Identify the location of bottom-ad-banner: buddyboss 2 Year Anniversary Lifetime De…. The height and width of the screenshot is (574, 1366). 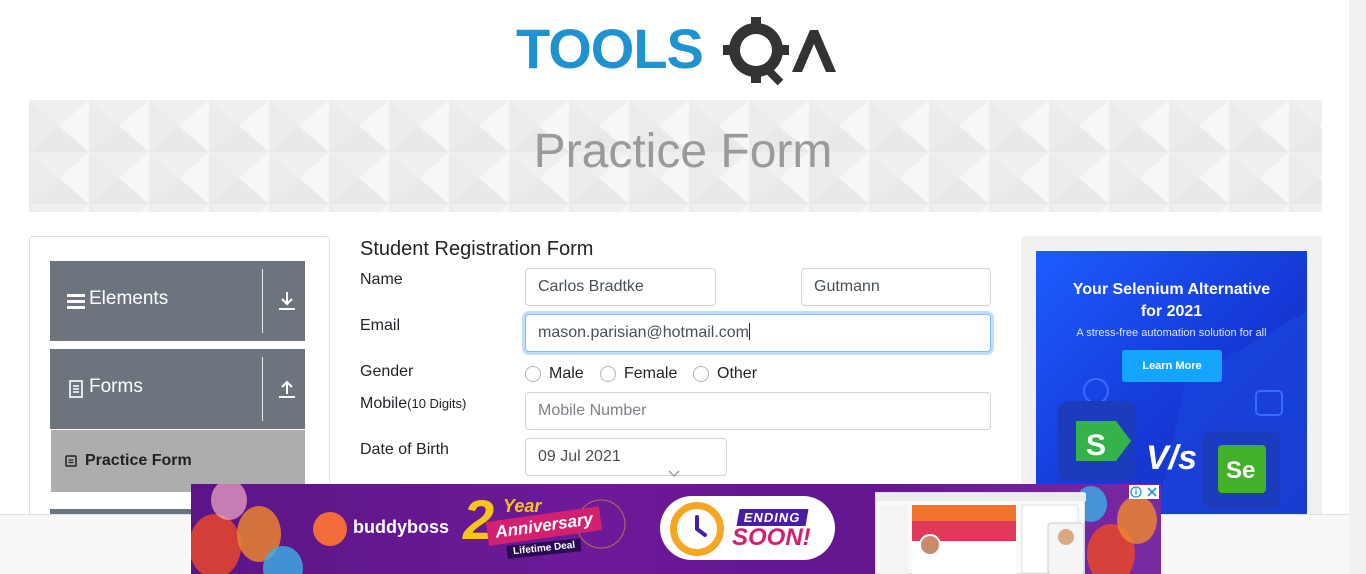
(676, 529).